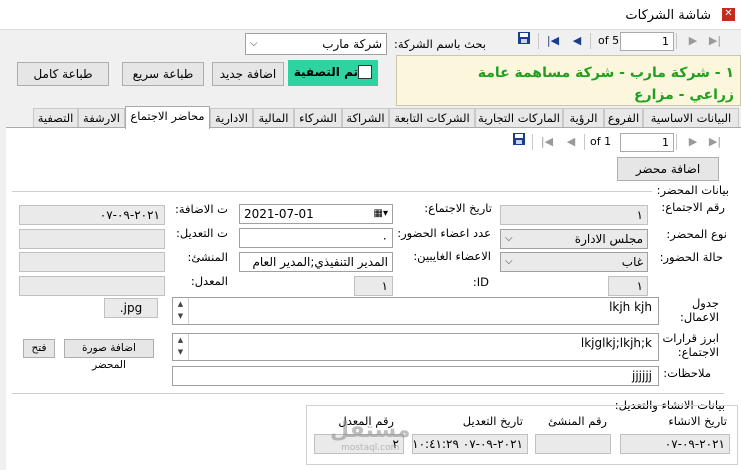 This screenshot has width=741, height=470. What do you see at coordinates (316, 214) in the screenshot?
I see `meeting-date-picker: 2021-07-01 ▦▾` at bounding box center [316, 214].